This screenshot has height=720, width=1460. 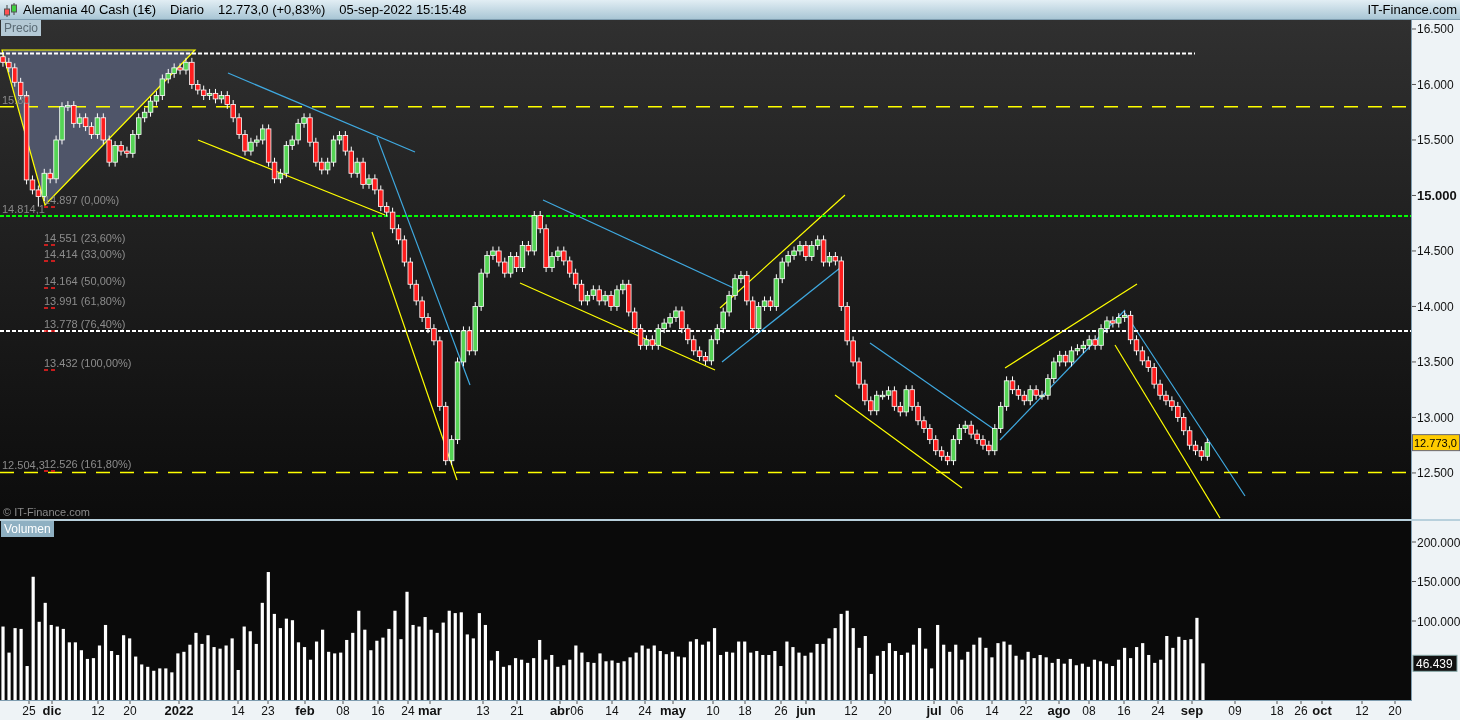 I want to click on axis-tick-label: jul, so click(x=934, y=710).